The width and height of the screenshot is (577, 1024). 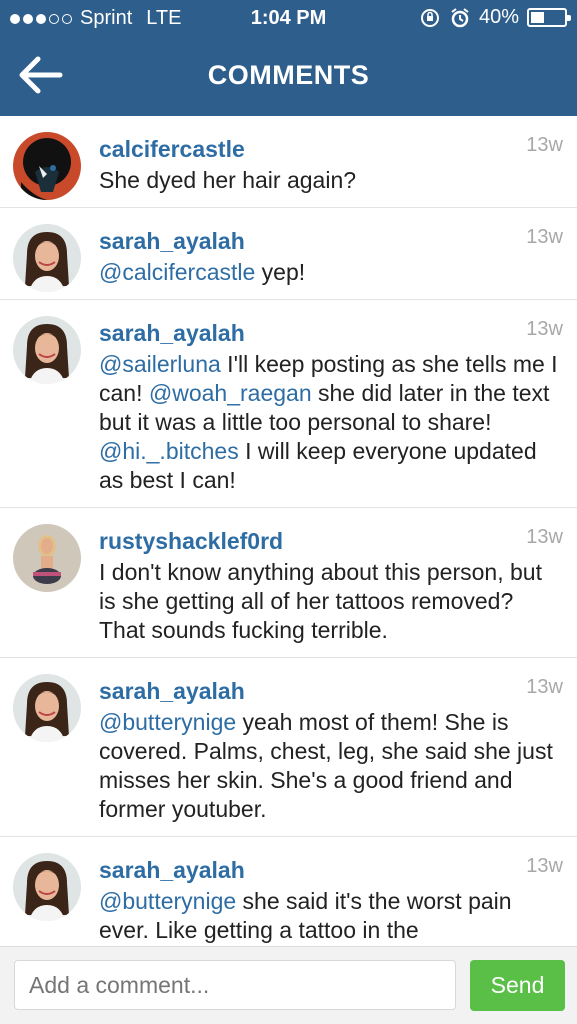 I want to click on battery-percent: 40%, so click(x=498, y=17).